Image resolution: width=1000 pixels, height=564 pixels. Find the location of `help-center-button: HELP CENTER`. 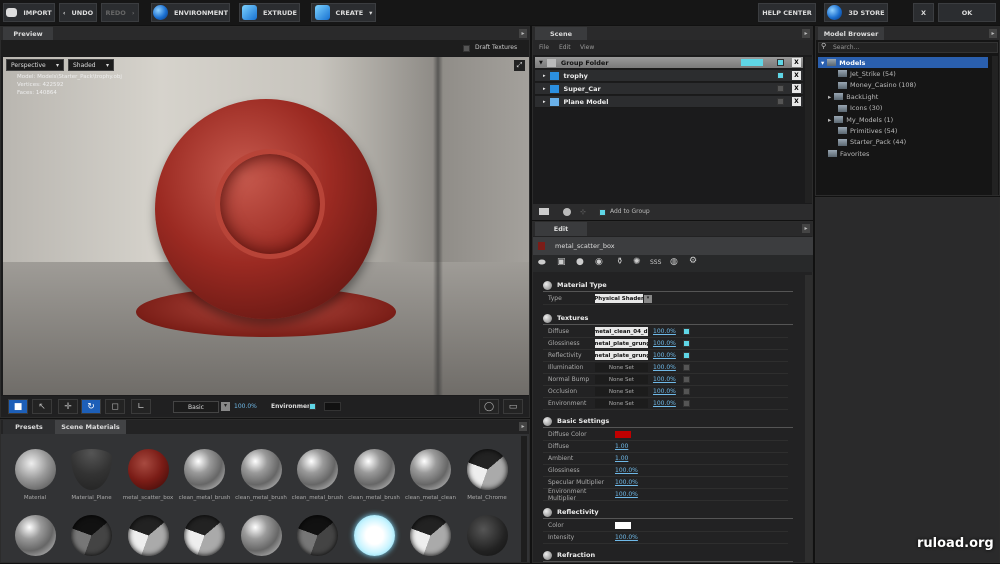

help-center-button: HELP CENTER is located at coordinates (787, 12).